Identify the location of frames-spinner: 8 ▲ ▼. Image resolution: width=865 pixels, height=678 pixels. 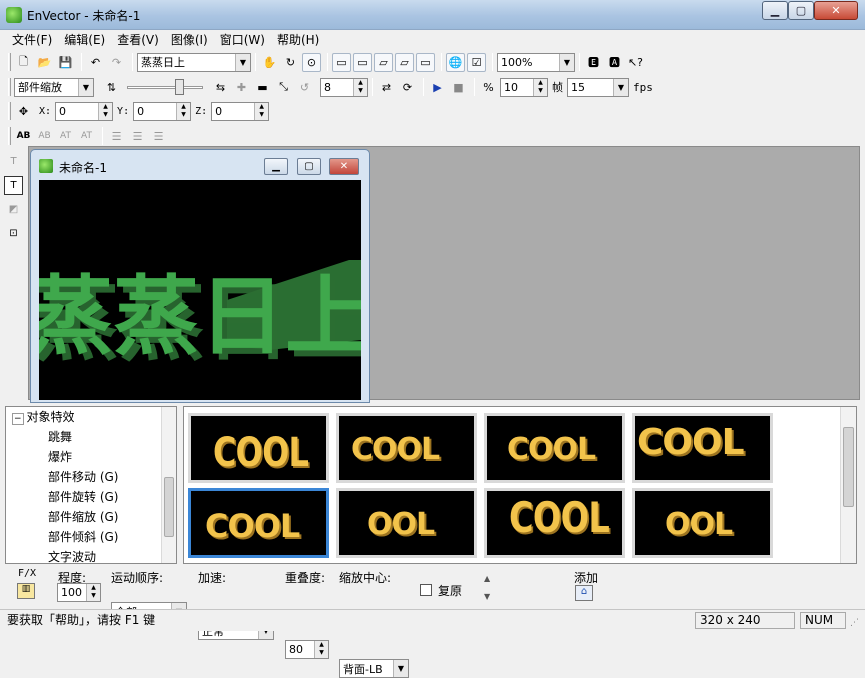
(344, 87).